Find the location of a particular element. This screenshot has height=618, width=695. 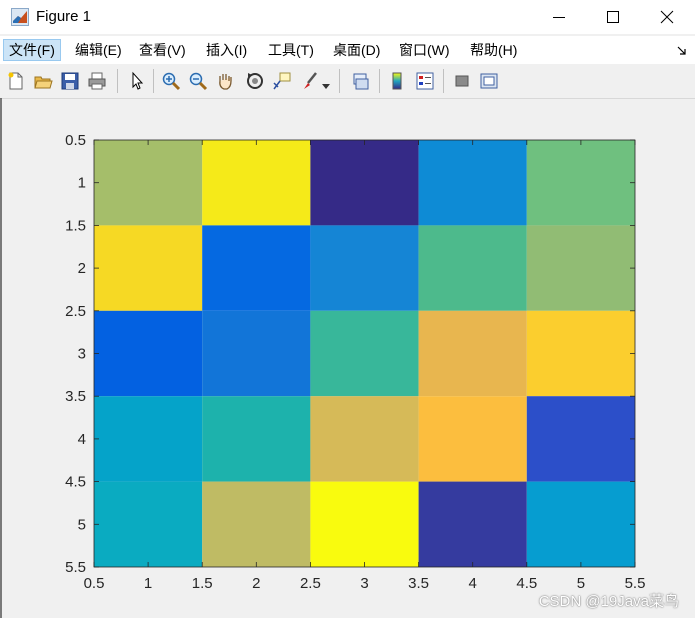

rotate-3d-icon is located at coordinates (255, 81).